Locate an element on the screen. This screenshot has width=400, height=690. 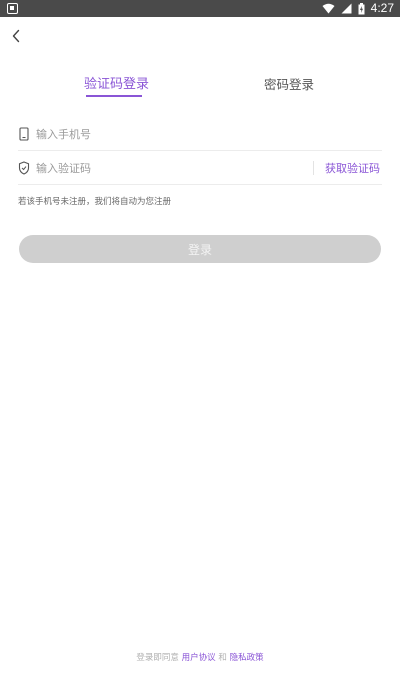
status-icons: 4:27 is located at coordinates (358, 8).